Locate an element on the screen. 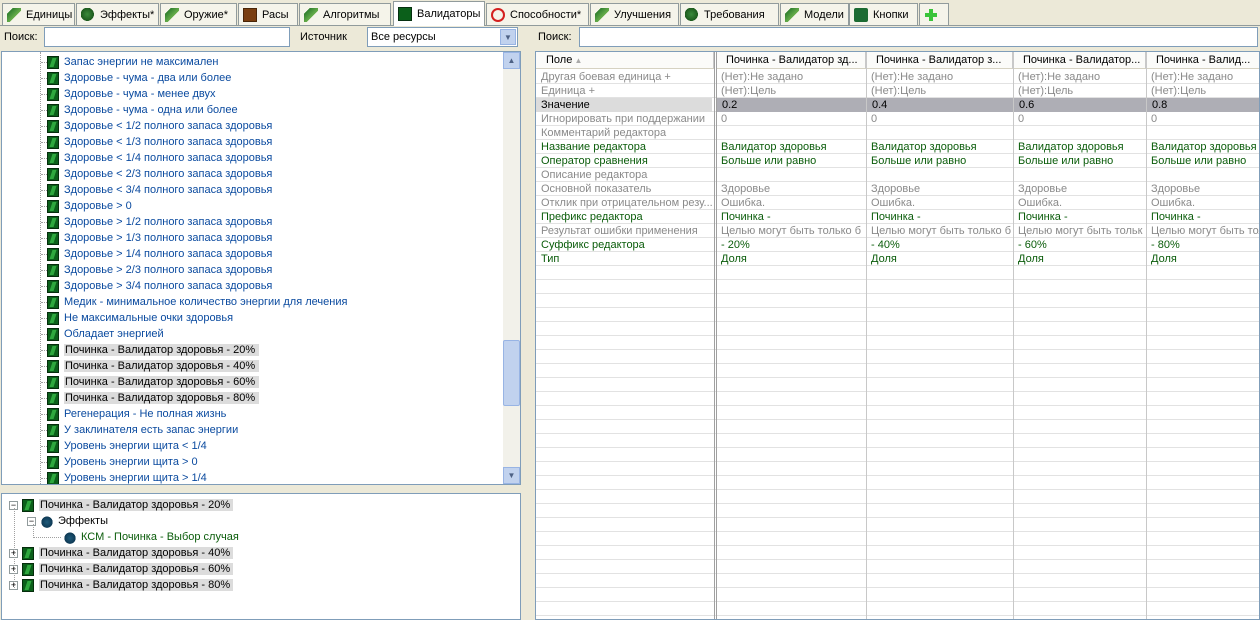 This screenshot has width=1260, height=620. property-value: - 40% is located at coordinates (939, 245).